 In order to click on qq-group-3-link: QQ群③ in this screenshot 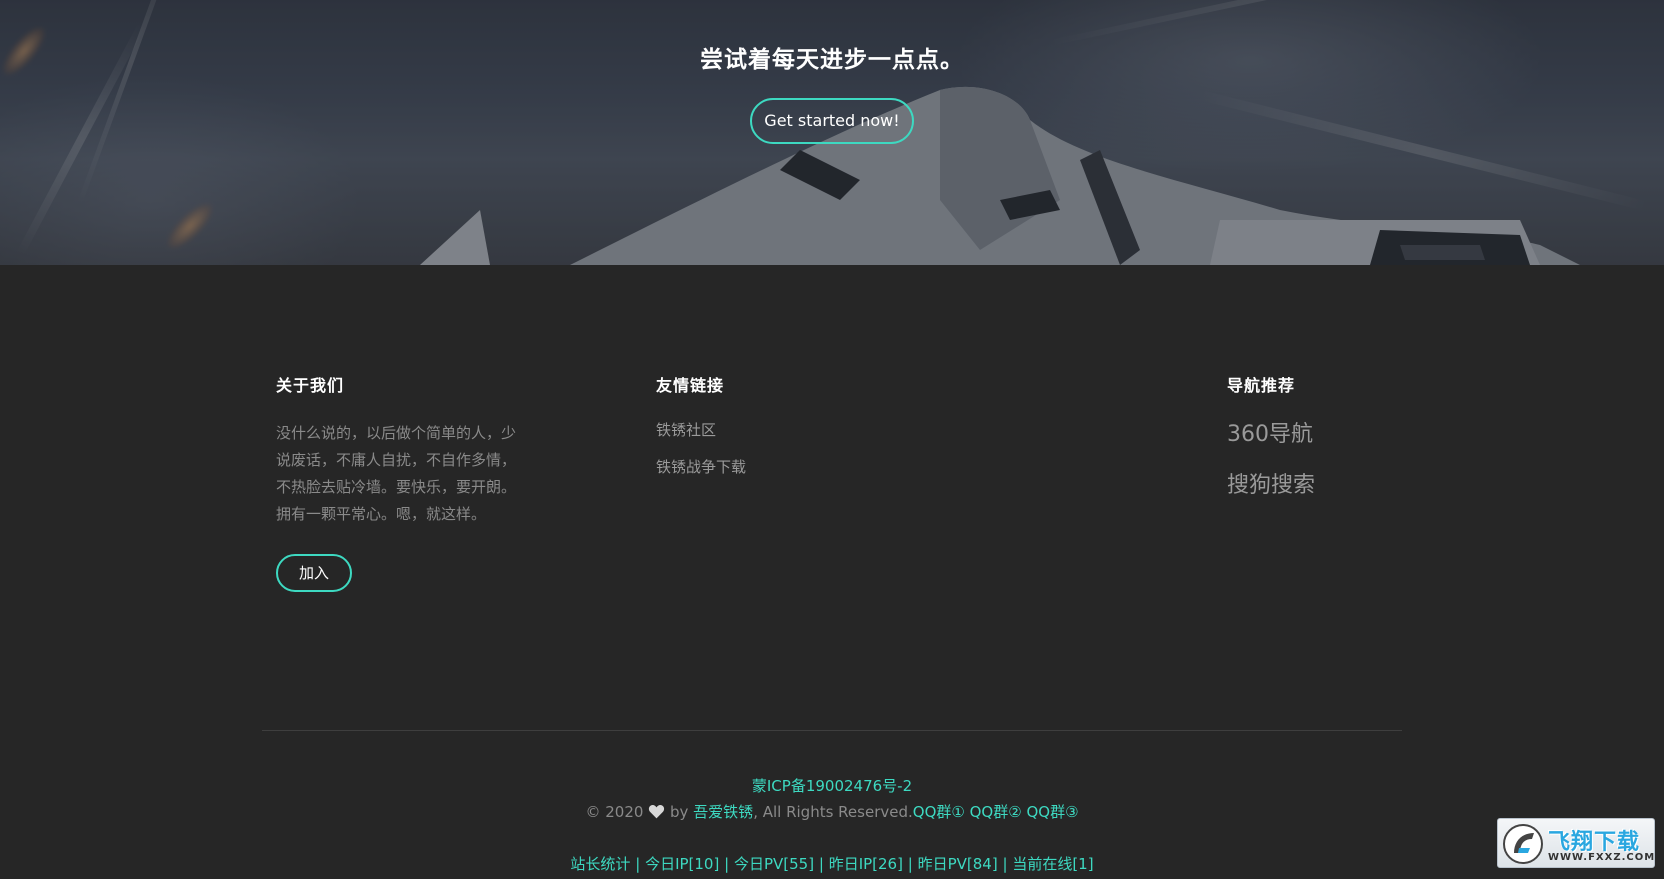, I will do `click(1052, 812)`.